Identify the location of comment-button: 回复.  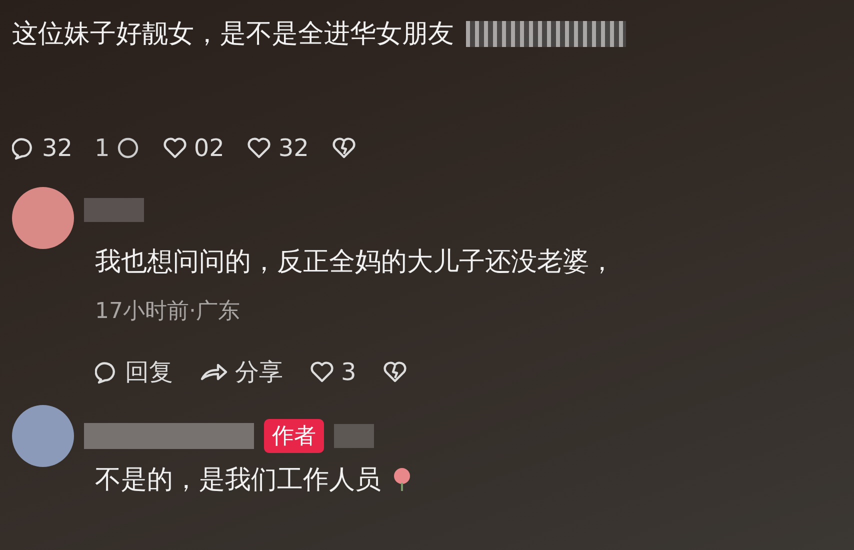
(134, 372).